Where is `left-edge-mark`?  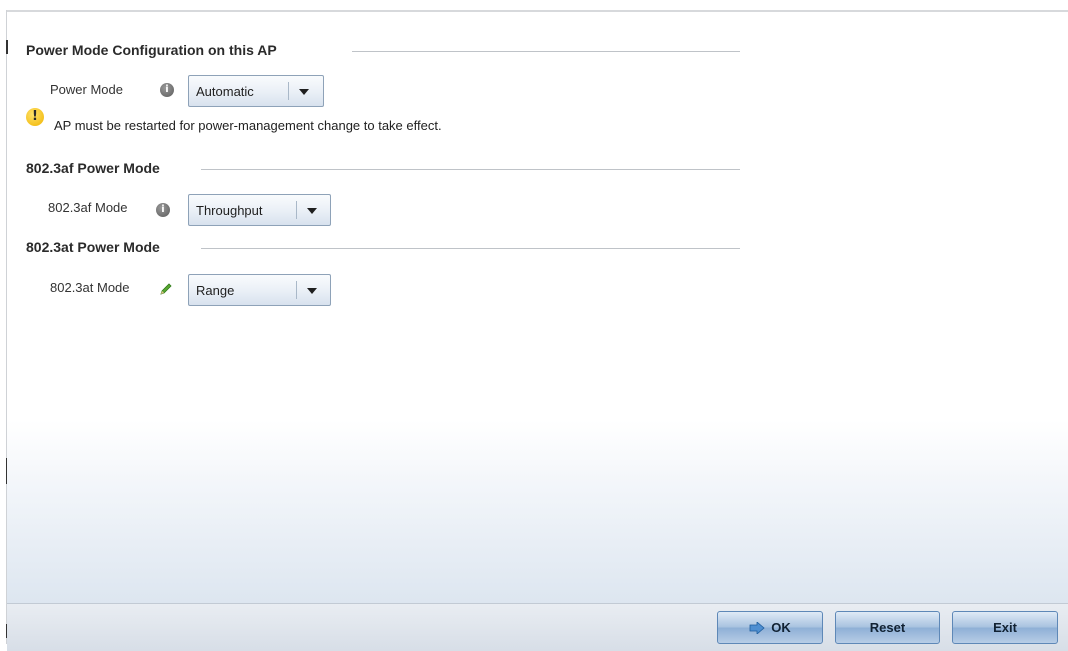
left-edge-mark is located at coordinates (7, 47).